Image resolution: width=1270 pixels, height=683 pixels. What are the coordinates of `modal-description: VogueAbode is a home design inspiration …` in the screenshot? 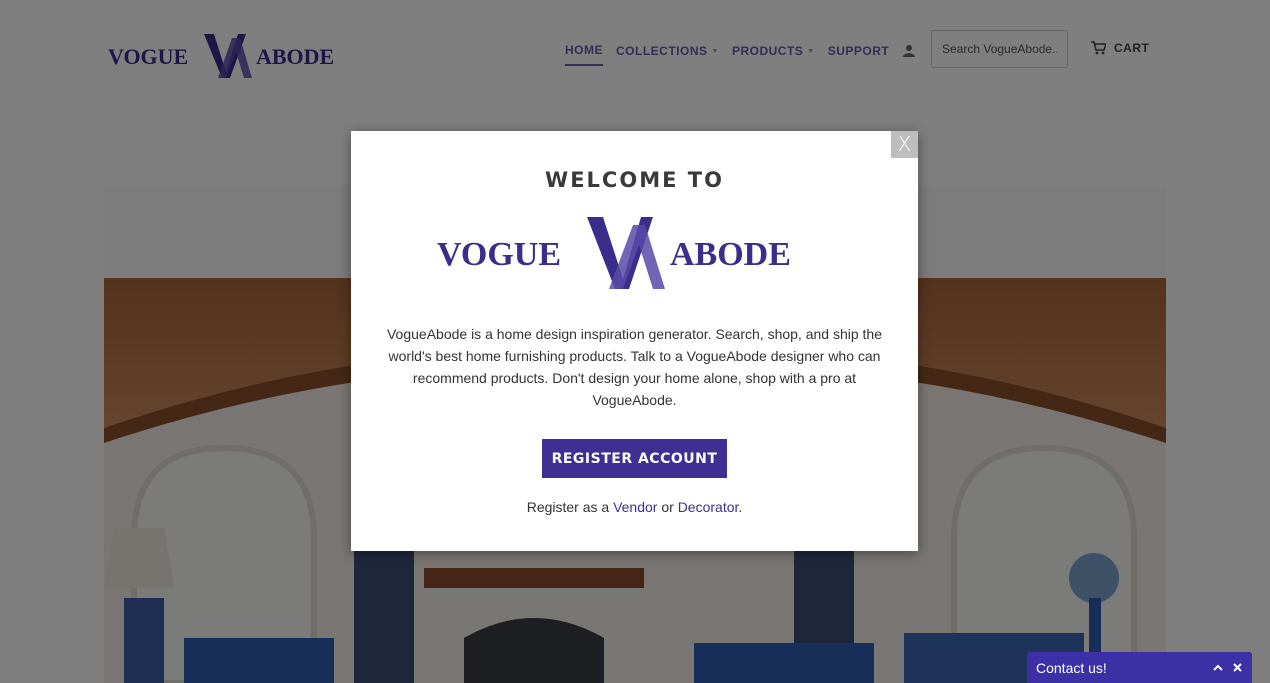 It's located at (634, 367).